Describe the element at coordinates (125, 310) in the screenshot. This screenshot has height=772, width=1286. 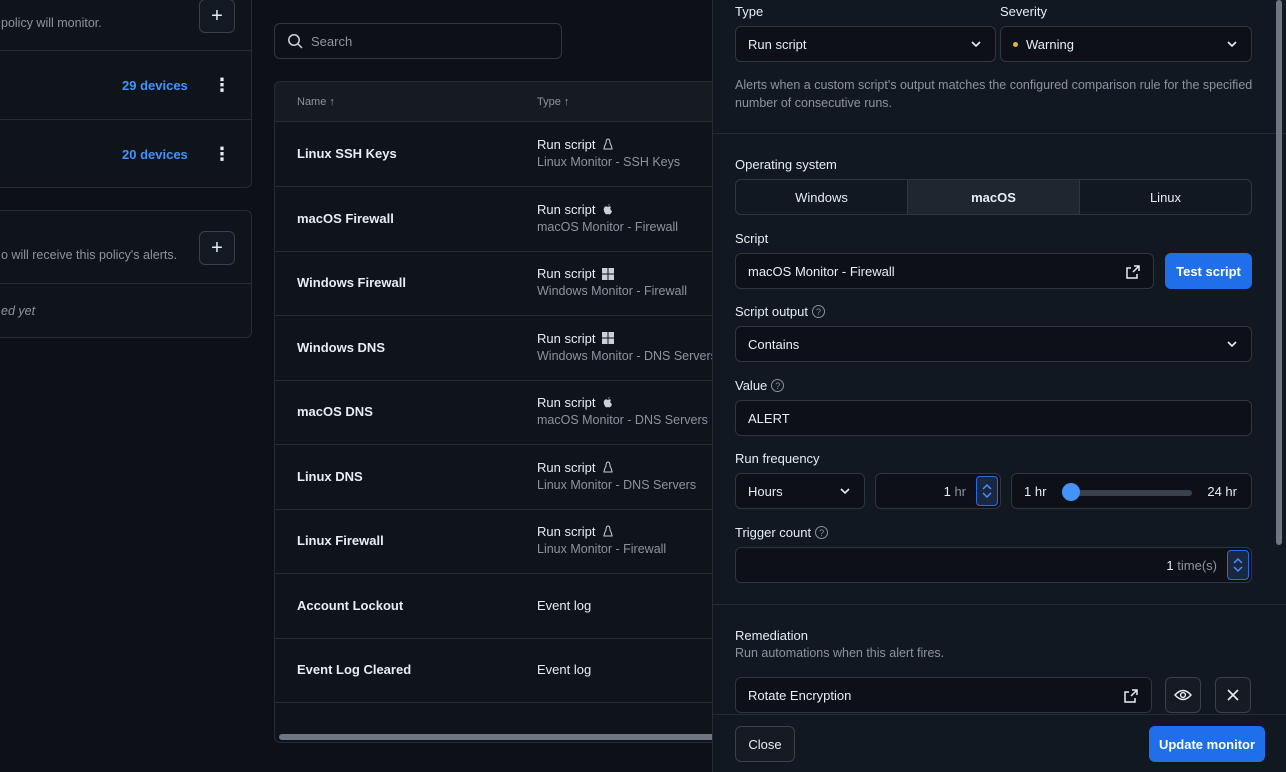
I see `recipients-empty-row: ed yet` at that location.